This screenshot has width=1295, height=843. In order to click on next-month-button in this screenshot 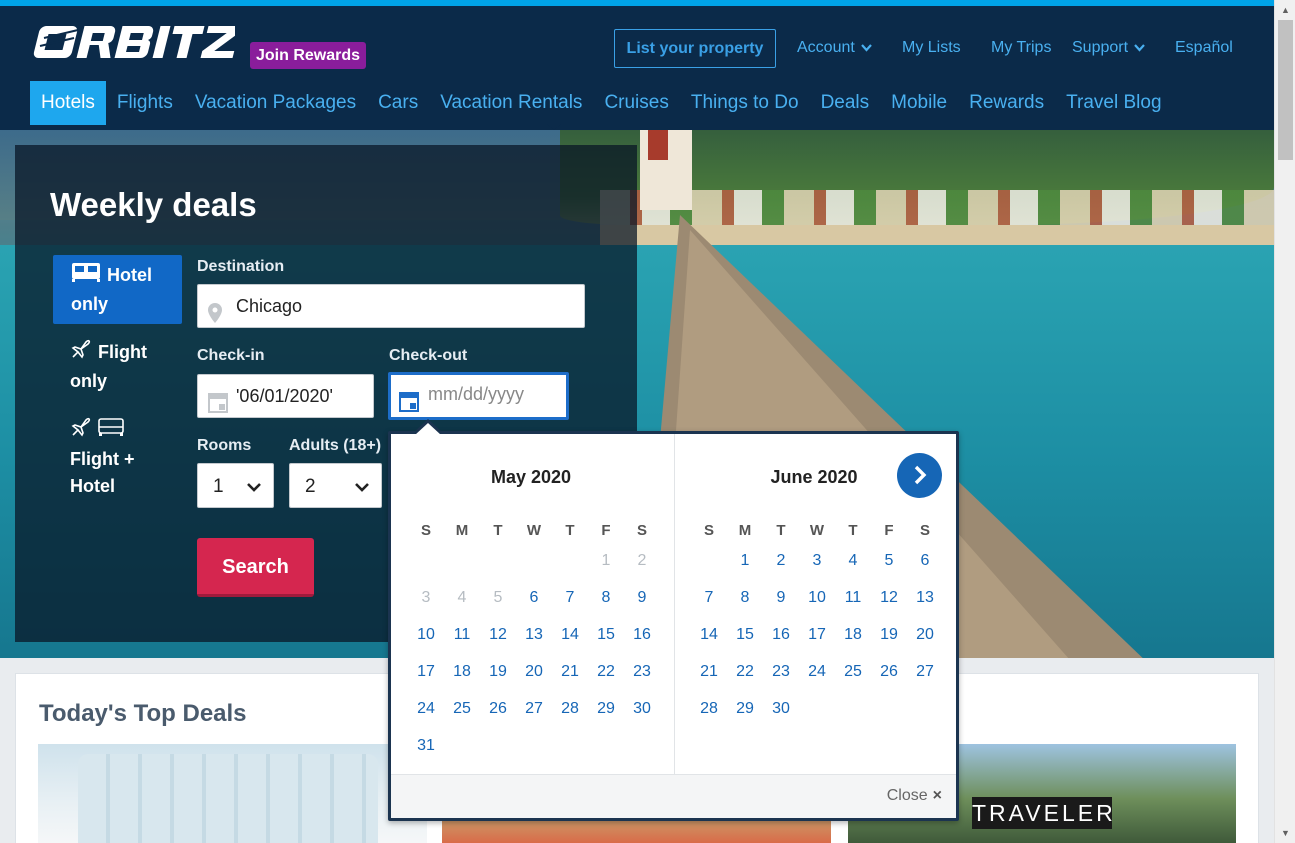, I will do `click(919, 475)`.